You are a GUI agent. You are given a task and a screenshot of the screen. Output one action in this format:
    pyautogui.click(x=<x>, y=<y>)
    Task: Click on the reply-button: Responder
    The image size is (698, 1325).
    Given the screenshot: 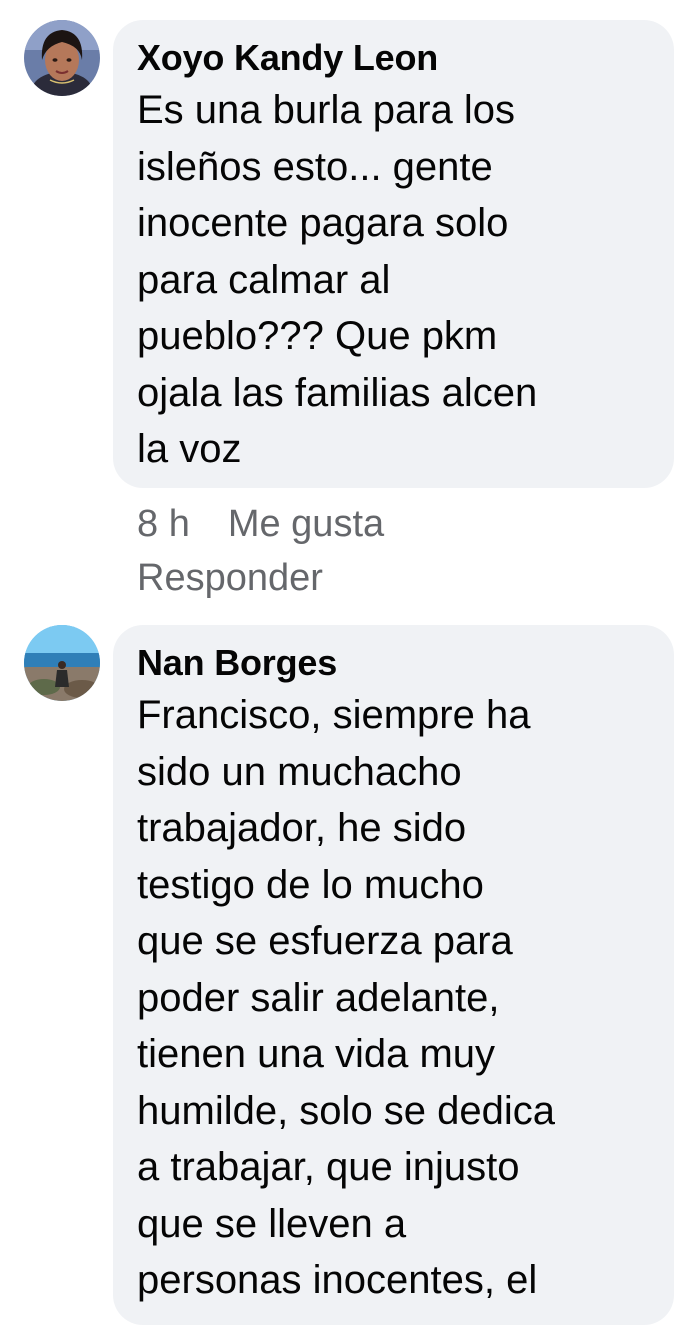 What is the action you would take?
    pyautogui.click(x=260, y=578)
    